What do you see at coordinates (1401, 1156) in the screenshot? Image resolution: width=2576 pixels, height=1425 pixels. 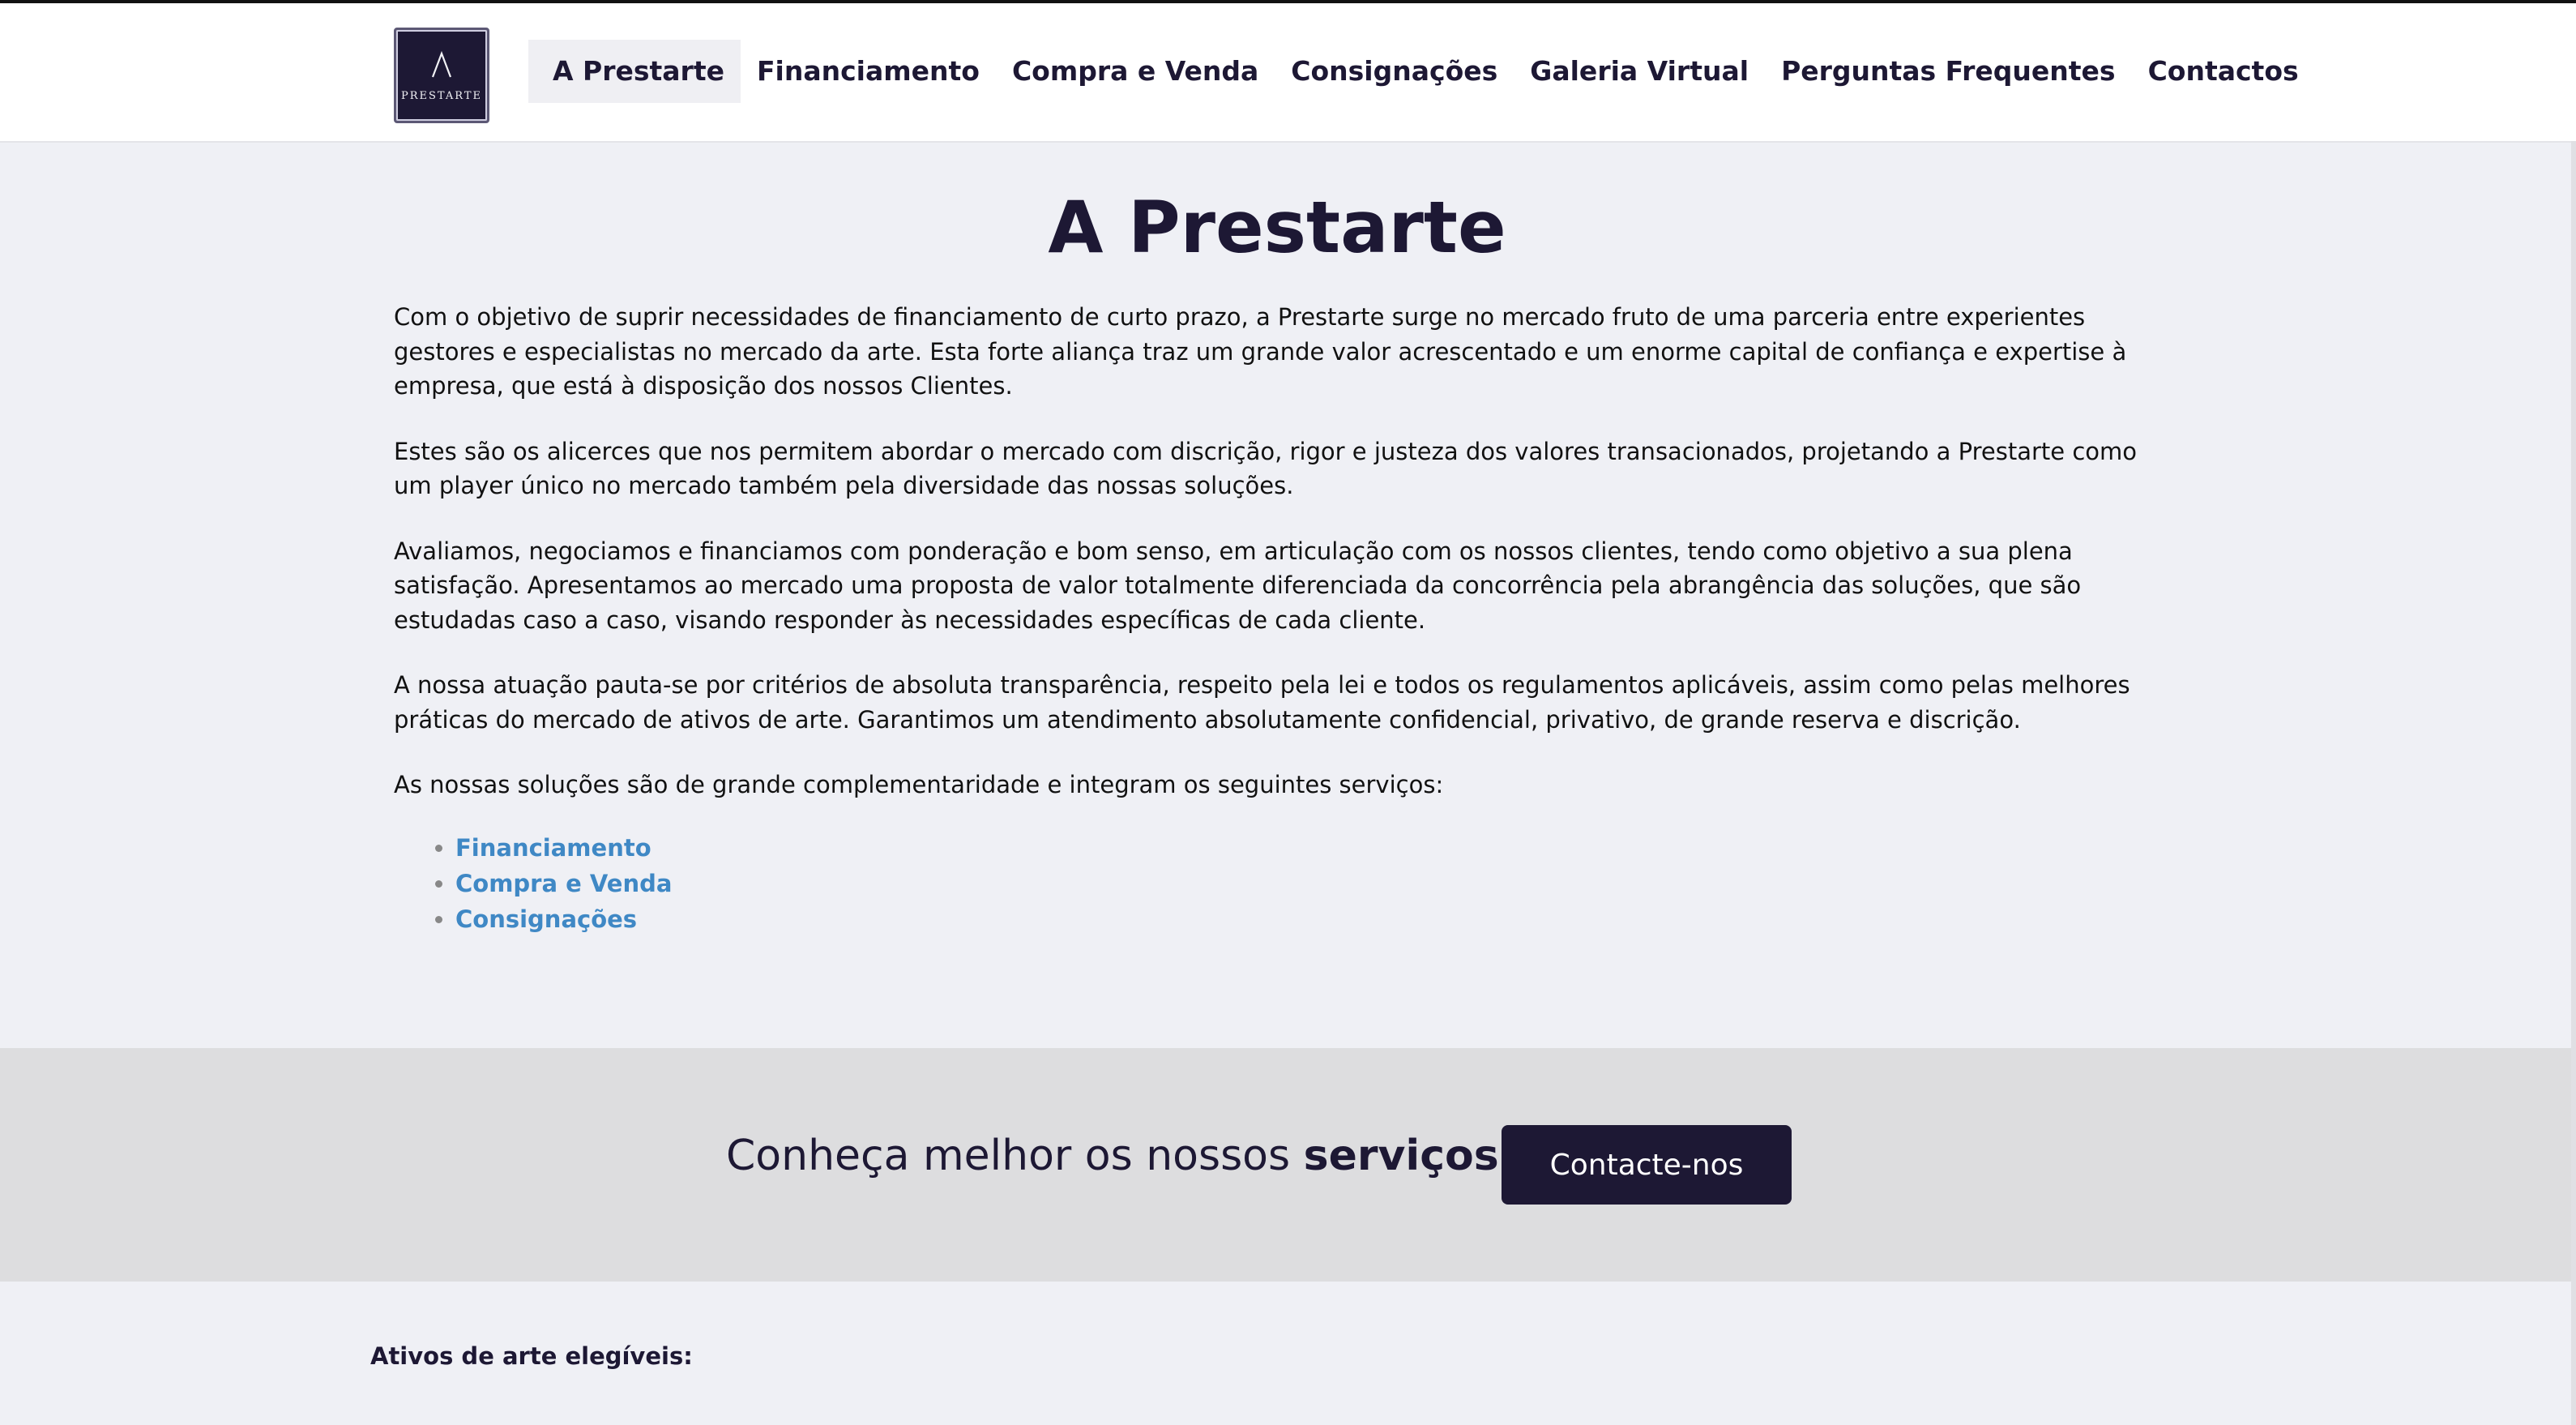 I see `cta-text-bold: serviços` at bounding box center [1401, 1156].